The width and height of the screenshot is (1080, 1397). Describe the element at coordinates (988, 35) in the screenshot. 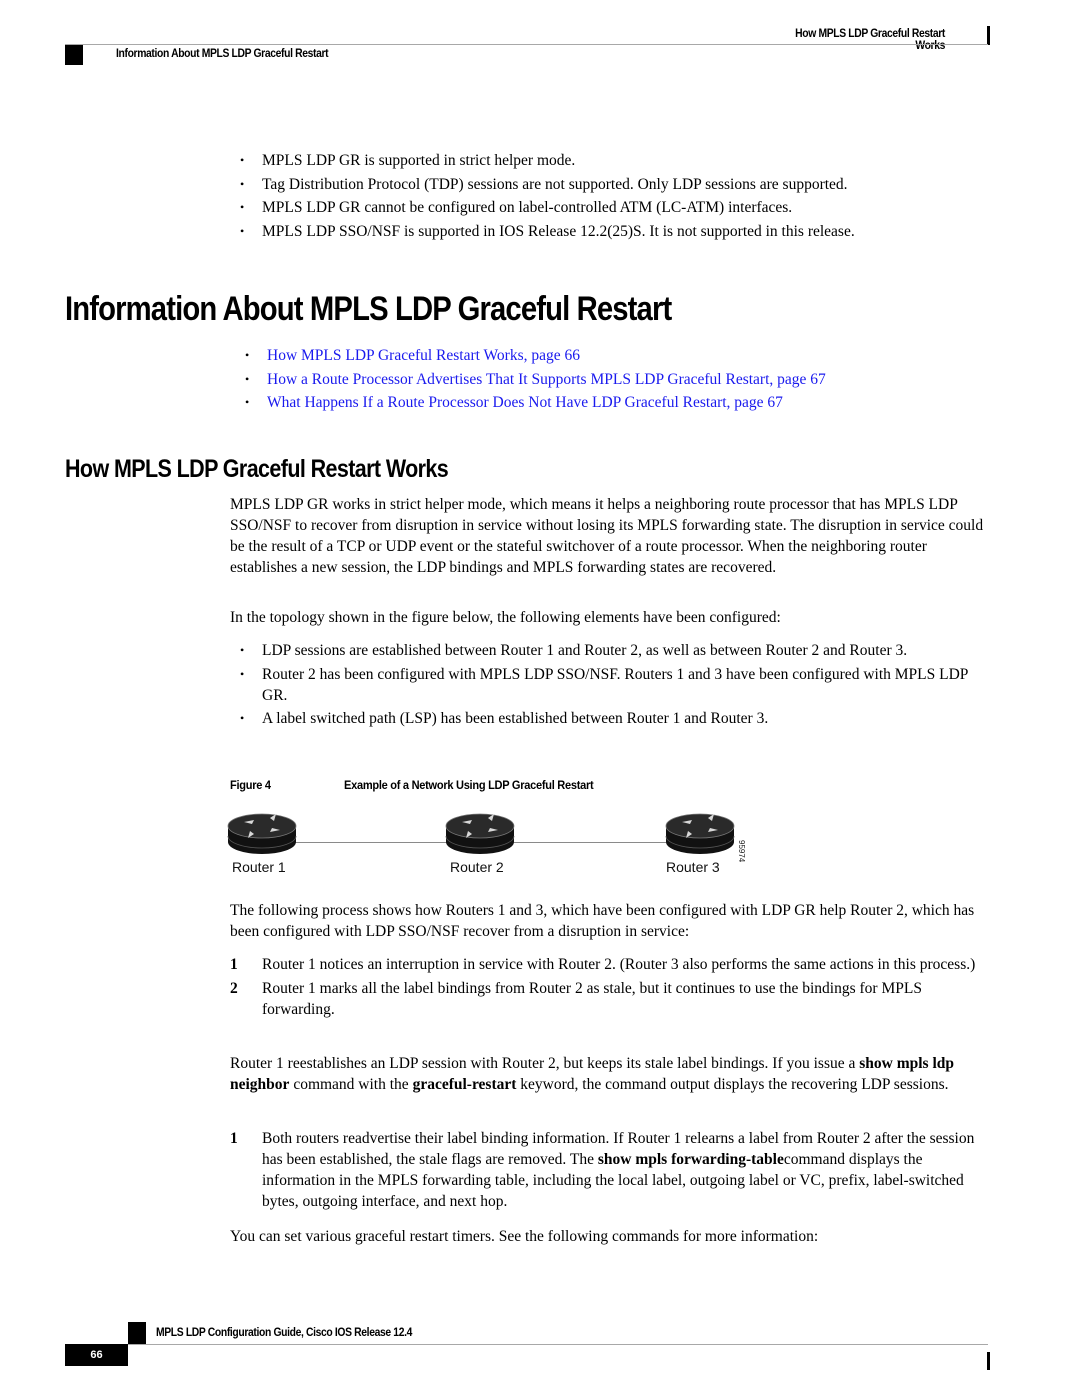

I see `header-right-bar` at that location.